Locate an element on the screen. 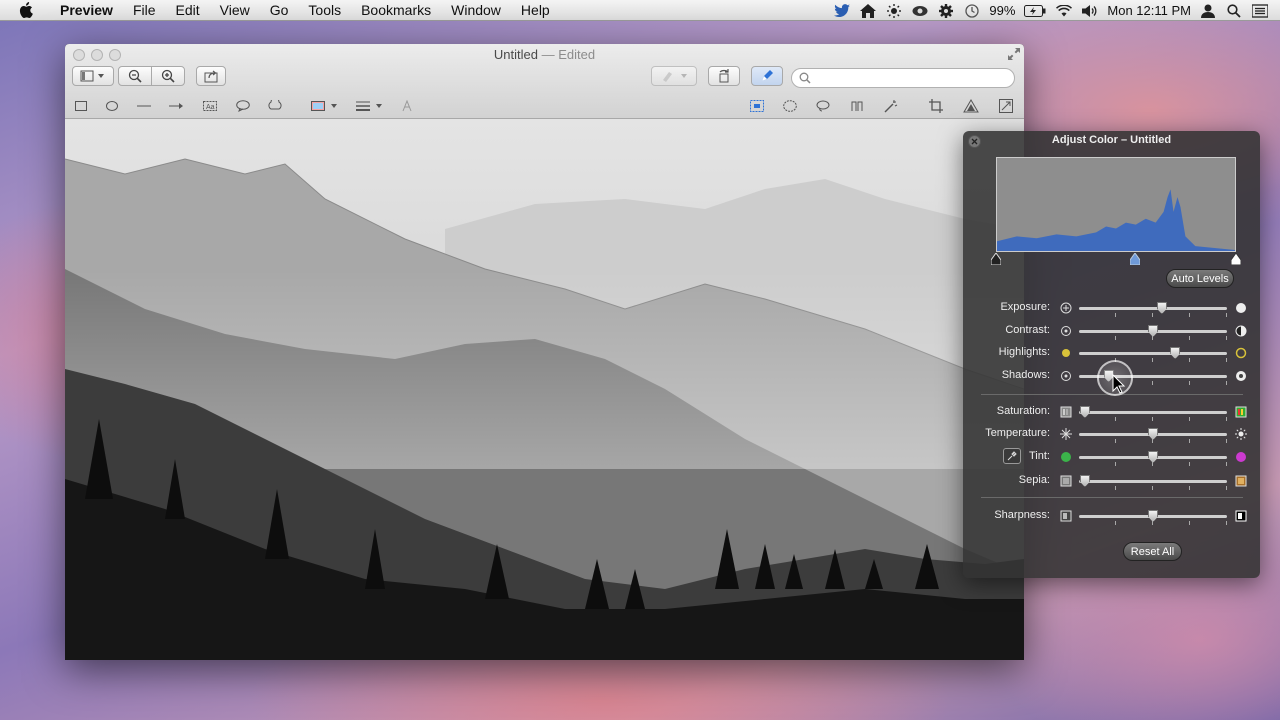 Image resolution: width=1280 pixels, height=720 pixels. exposure-thumb is located at coordinates (1161, 308).